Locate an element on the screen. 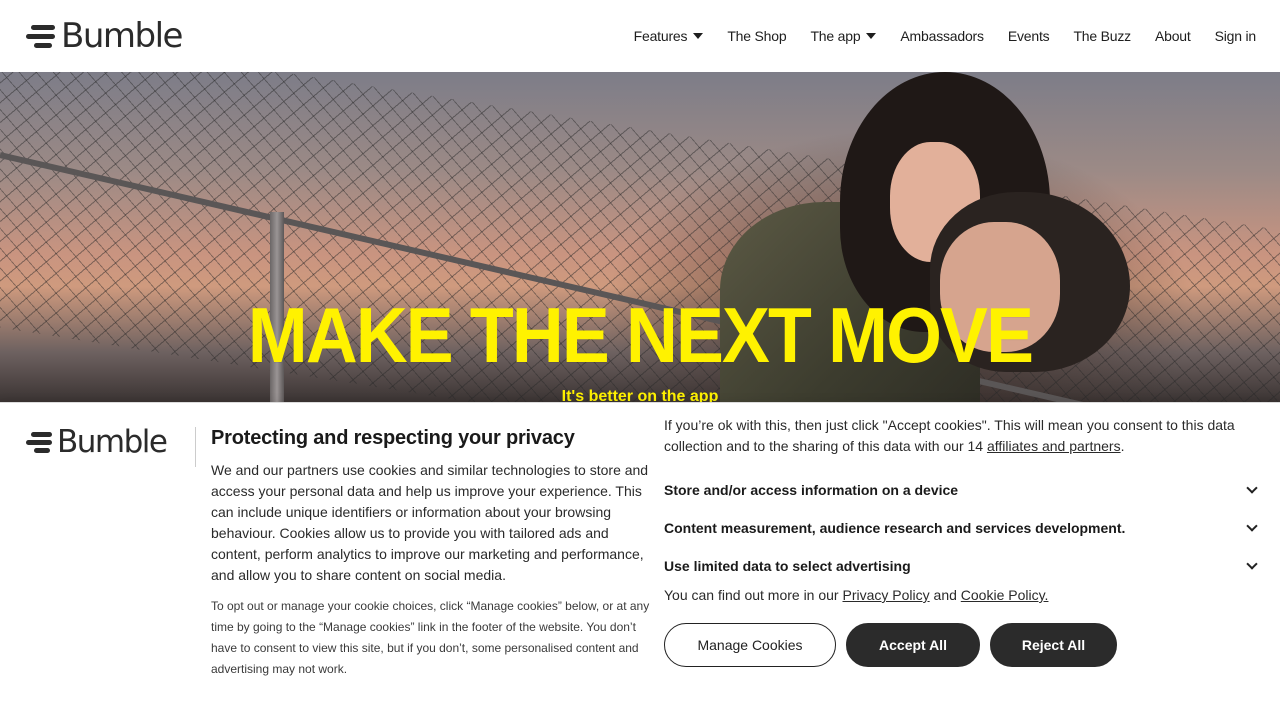 The height and width of the screenshot is (720, 1280). nav-features-label: Features is located at coordinates (660, 36).